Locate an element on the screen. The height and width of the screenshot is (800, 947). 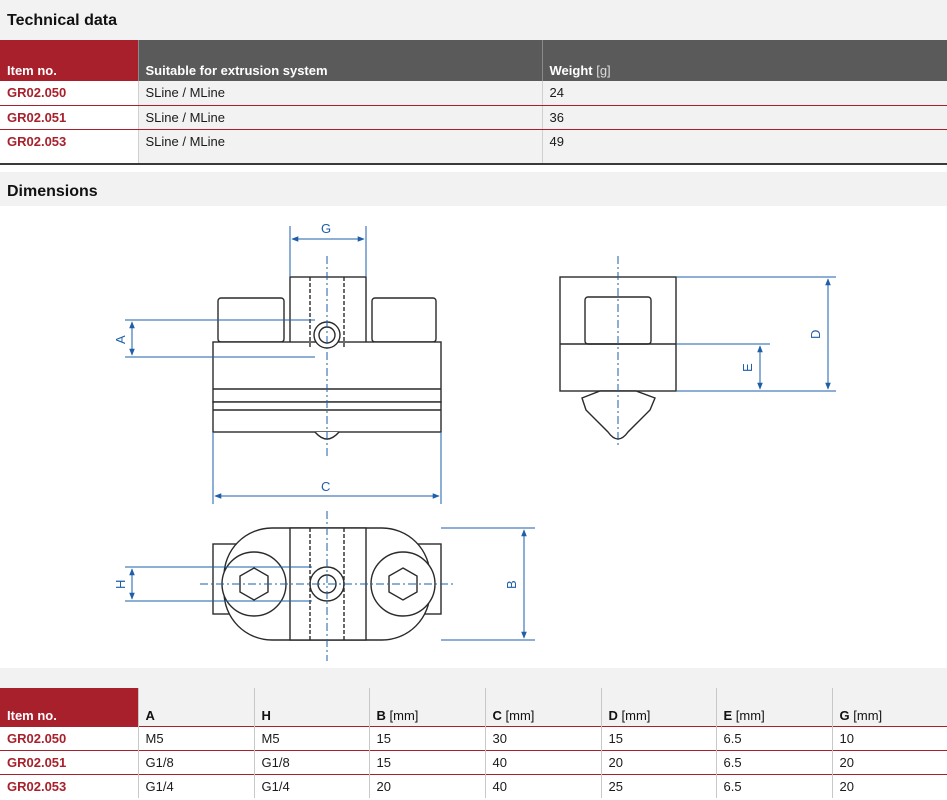
a-cell: G1/4 is located at coordinates (195, 785).